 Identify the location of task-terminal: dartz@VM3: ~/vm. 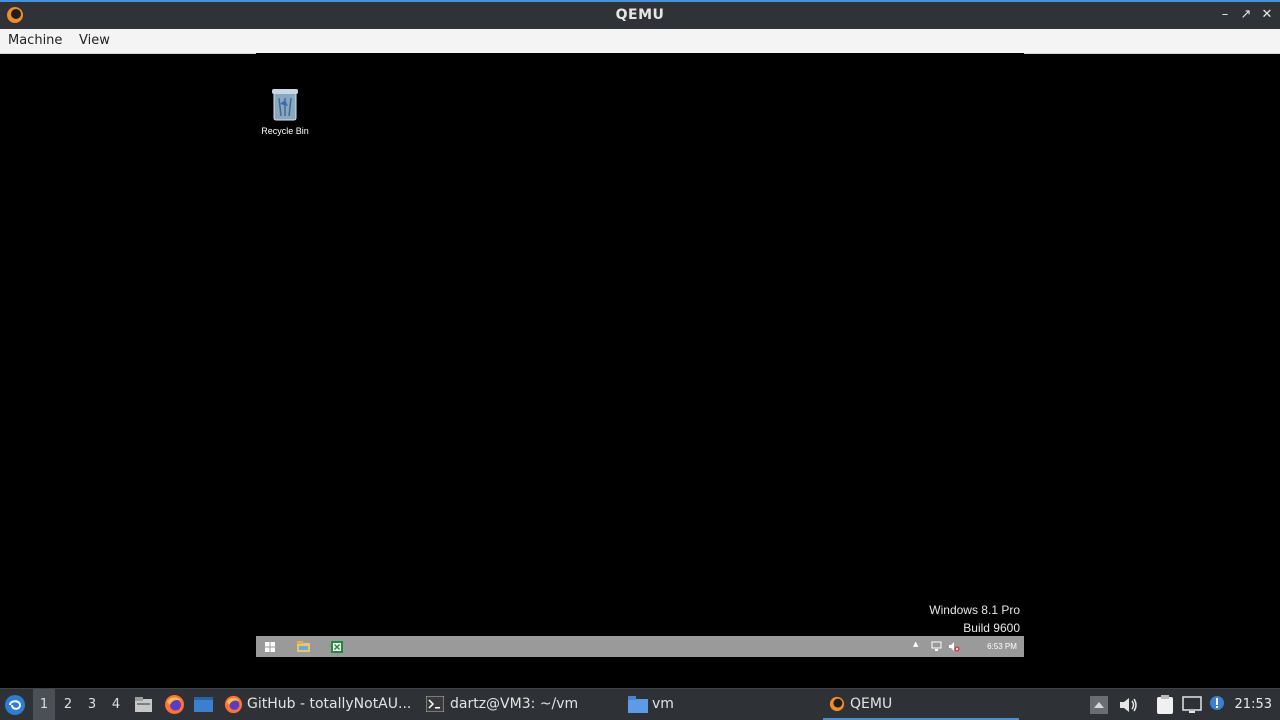
(502, 704).